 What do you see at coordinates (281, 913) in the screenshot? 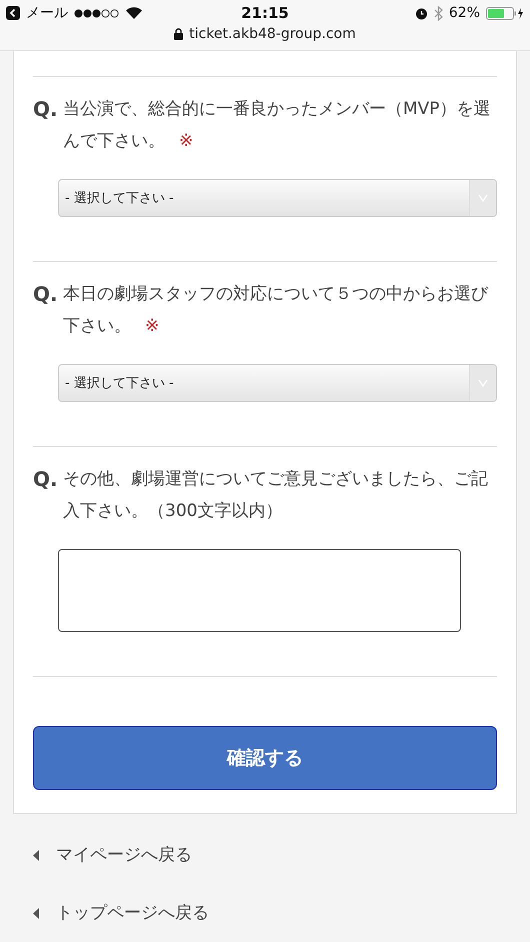
I see `back-link: トップページへ戻る` at bounding box center [281, 913].